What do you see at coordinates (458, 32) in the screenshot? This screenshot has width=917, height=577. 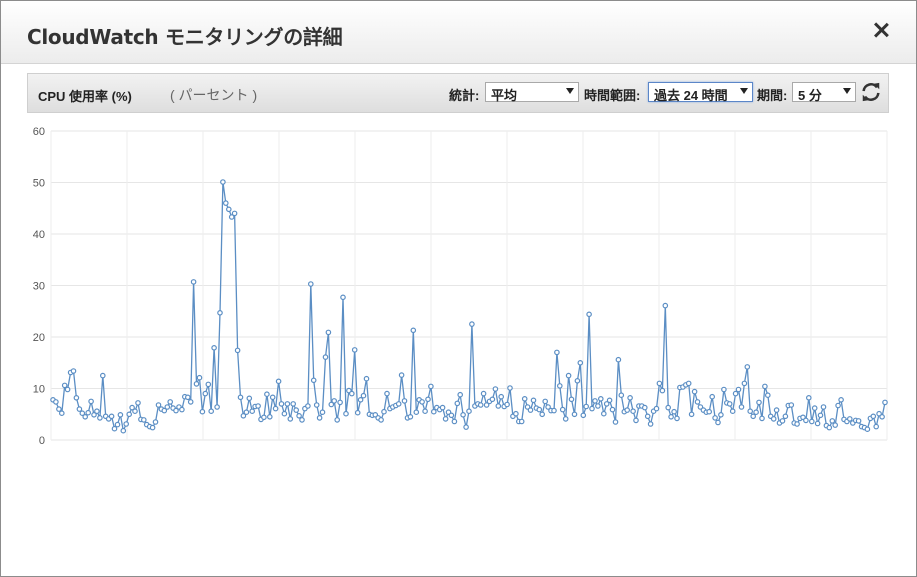 I see `dialog-header: CloudWatch モニタリングの詳細` at bounding box center [458, 32].